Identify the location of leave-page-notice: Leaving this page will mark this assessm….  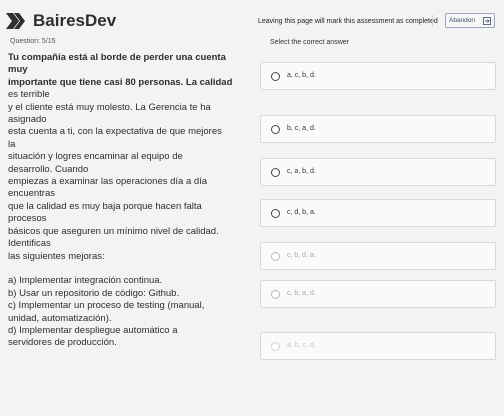
(348, 21).